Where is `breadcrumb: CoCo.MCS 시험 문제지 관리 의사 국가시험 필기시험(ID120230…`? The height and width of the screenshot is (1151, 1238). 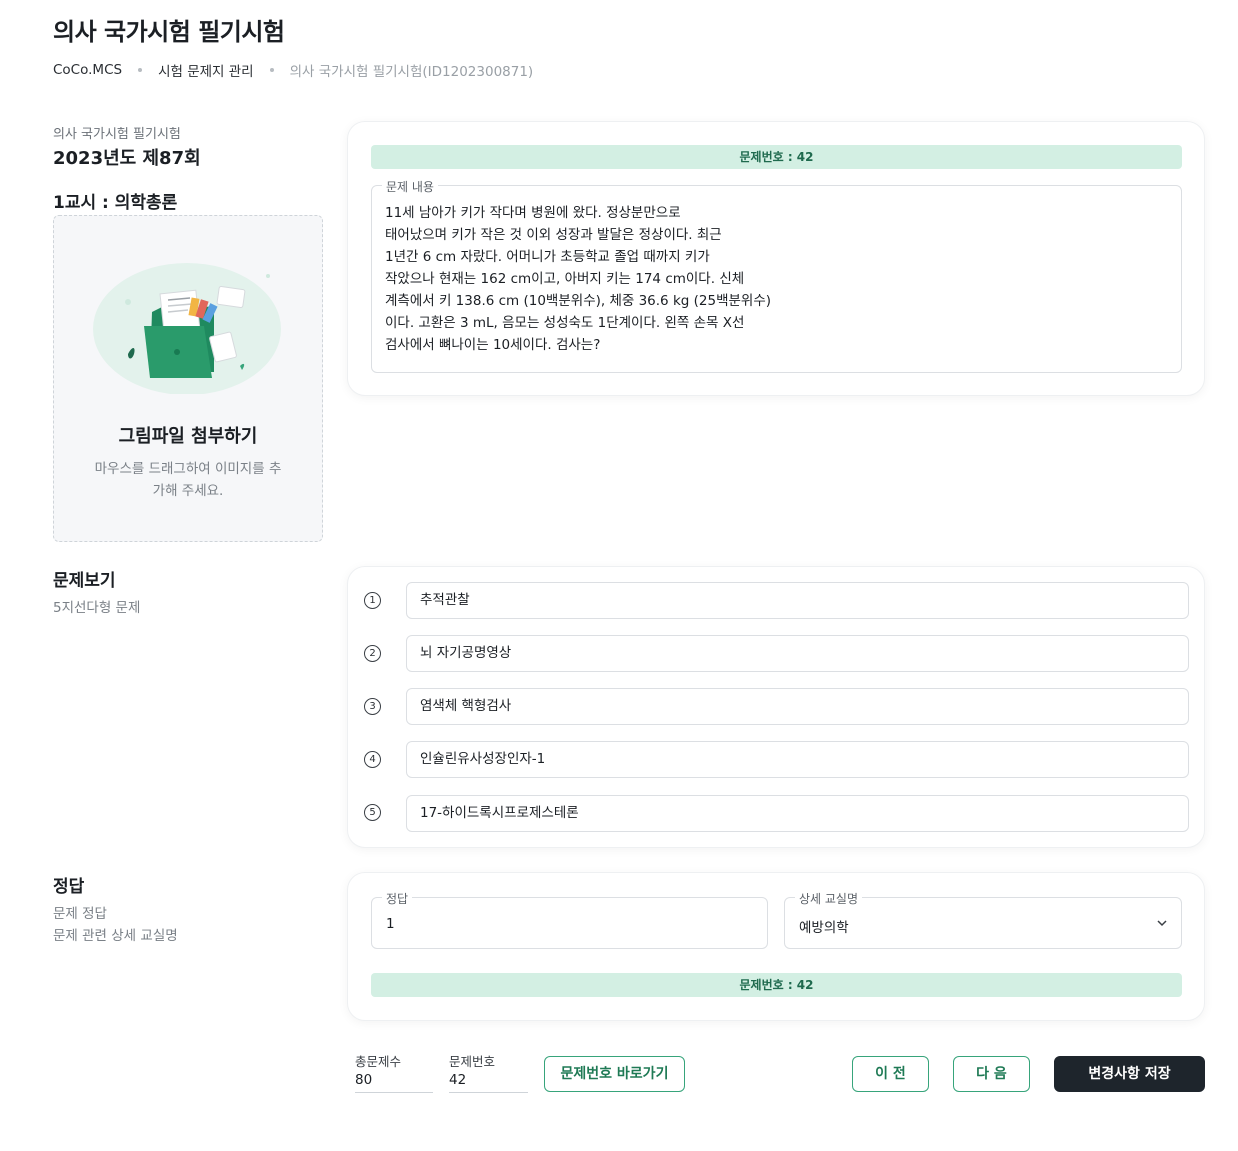
breadcrumb: CoCo.MCS 시험 문제지 관리 의사 국가시험 필기시험(ID120230… is located at coordinates (293, 70).